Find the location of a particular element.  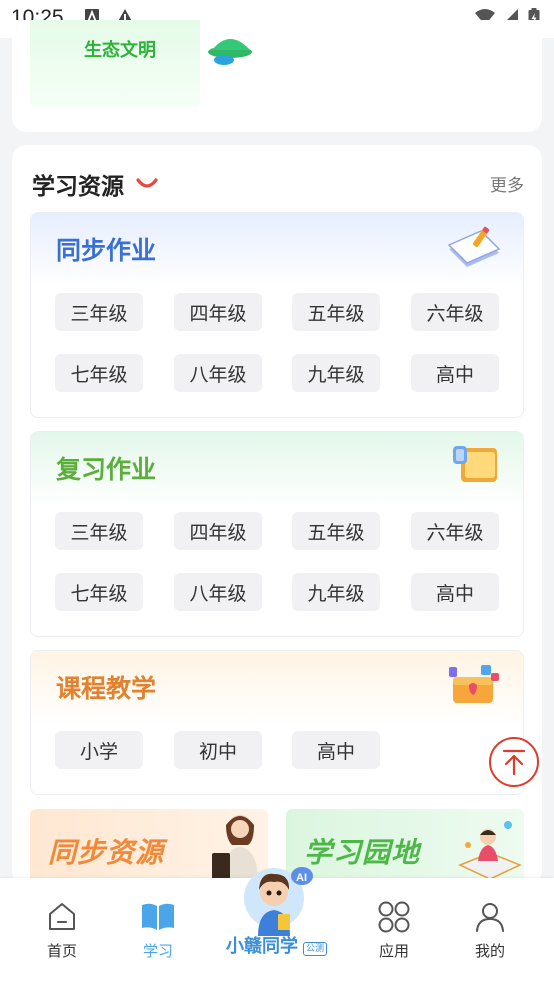

ecological-civilization-tile: 生态文明 is located at coordinates (141, 64).